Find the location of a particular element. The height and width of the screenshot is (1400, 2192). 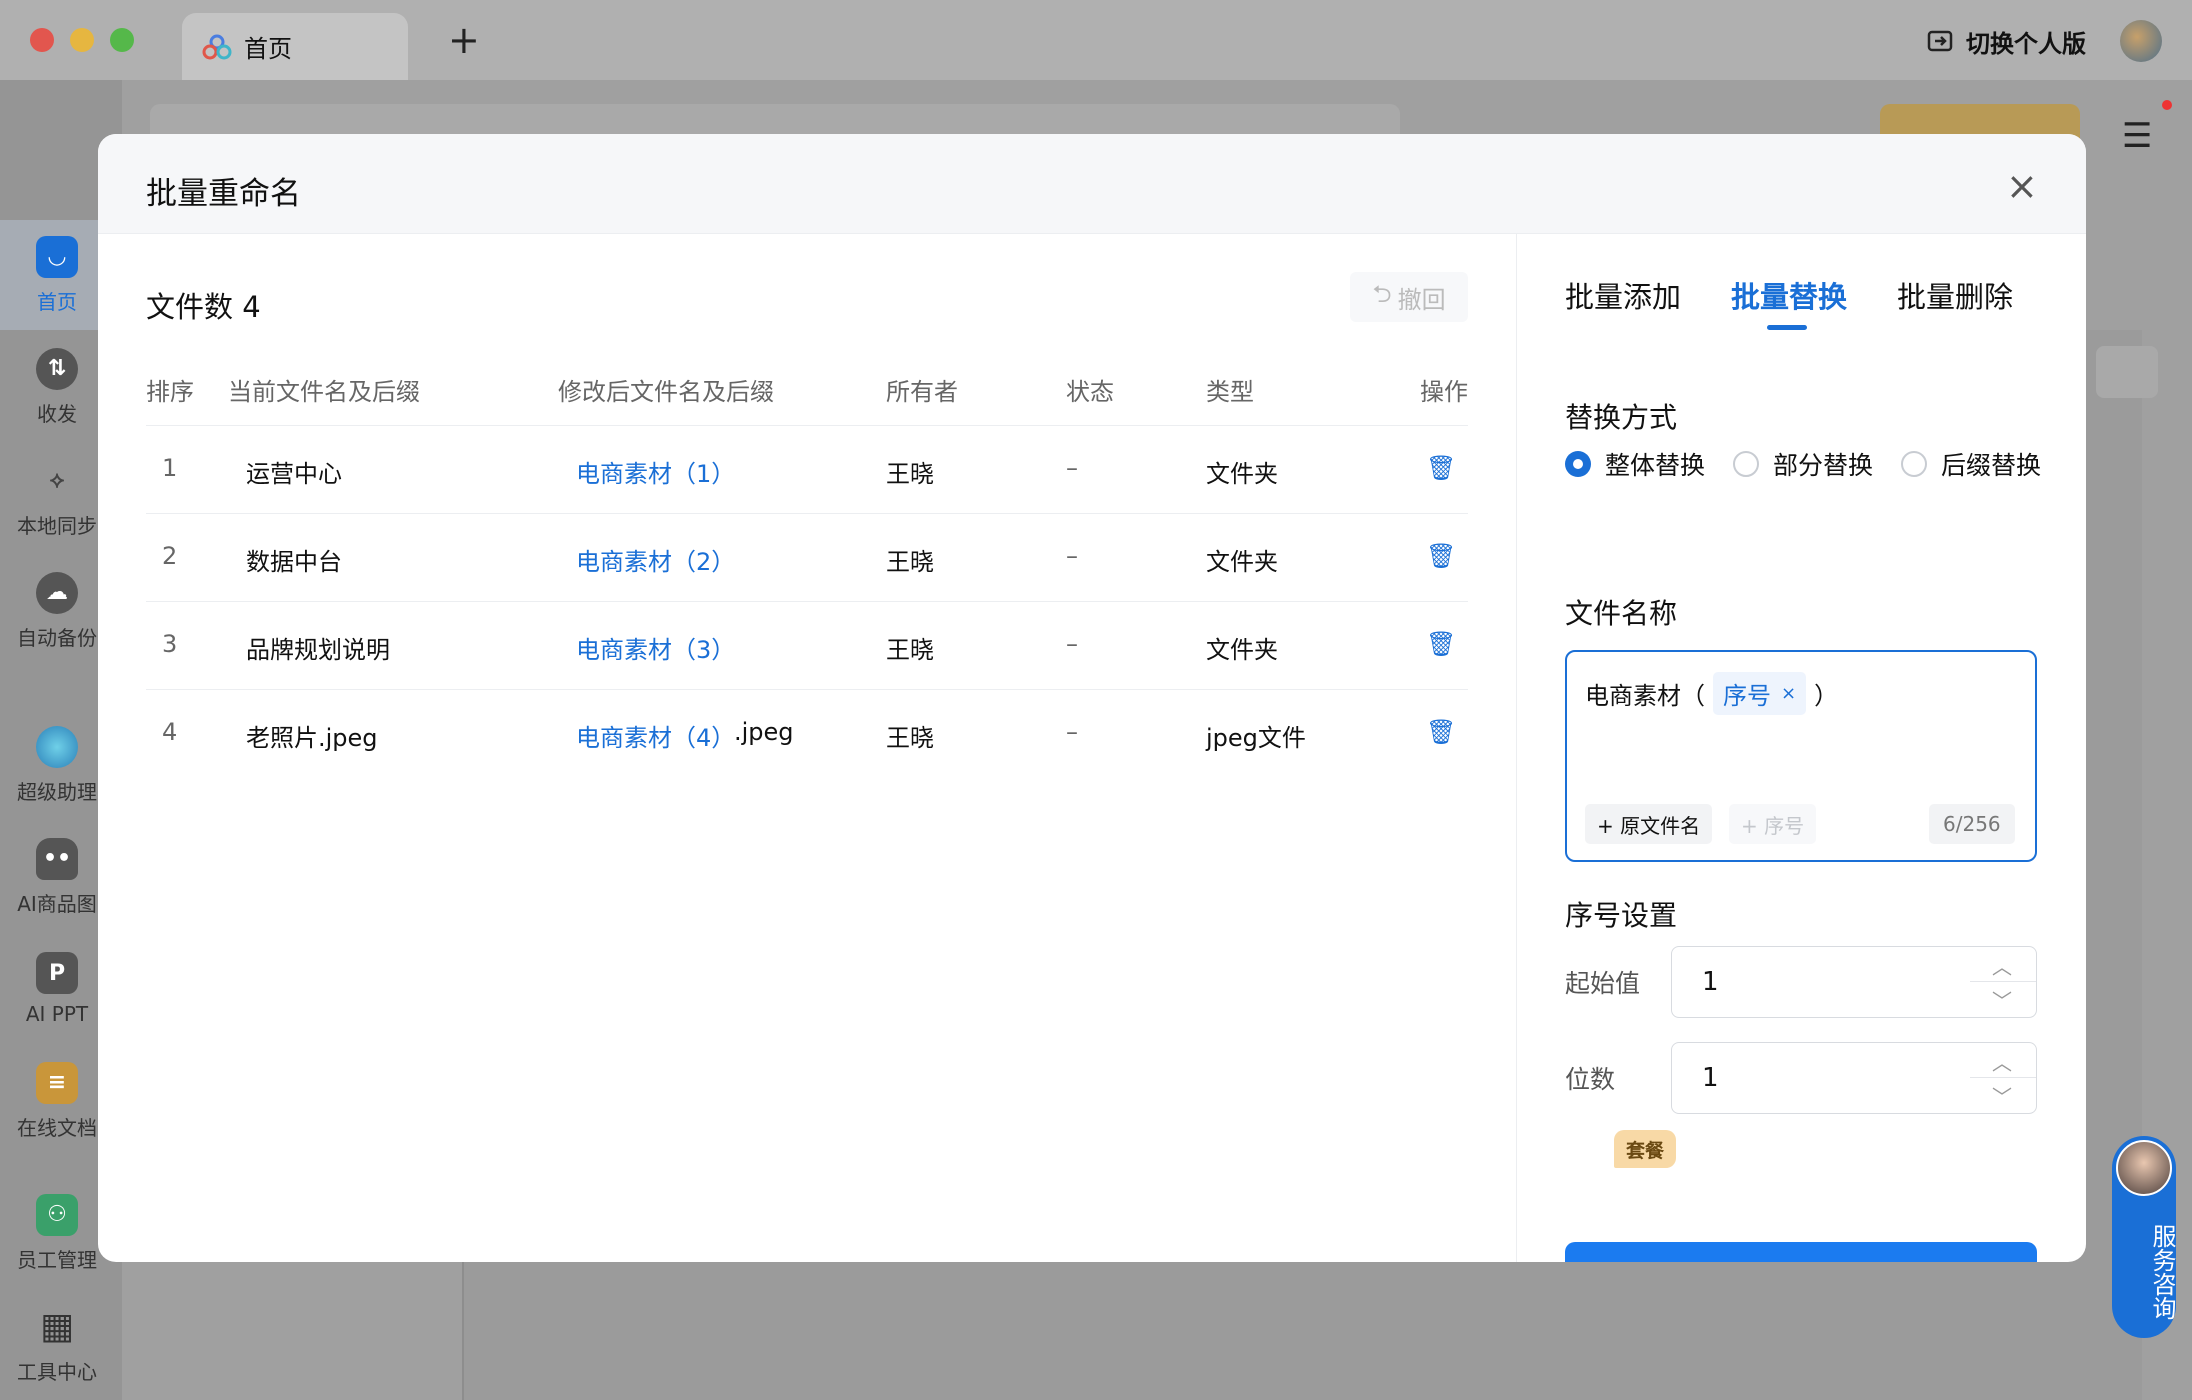

filename-title: 文件名称 is located at coordinates (1621, 613).